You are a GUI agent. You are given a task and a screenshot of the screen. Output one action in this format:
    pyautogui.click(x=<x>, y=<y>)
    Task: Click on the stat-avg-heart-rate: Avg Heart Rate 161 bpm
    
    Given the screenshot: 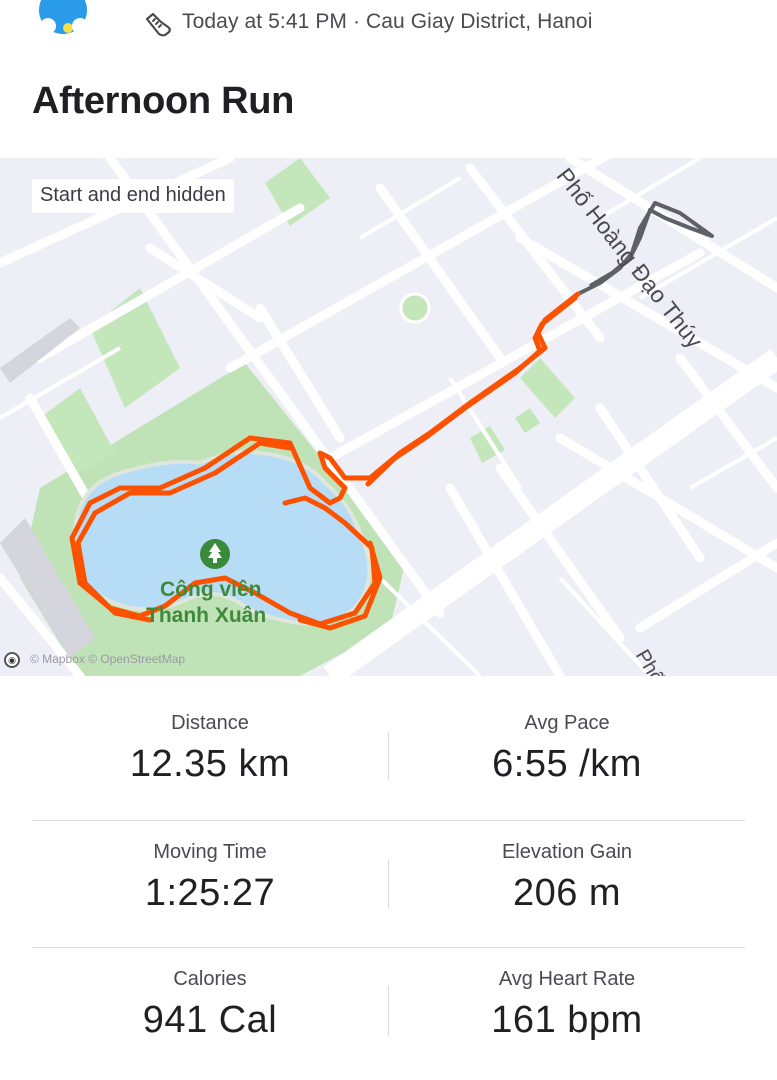 What is the action you would take?
    pyautogui.click(x=567, y=1011)
    